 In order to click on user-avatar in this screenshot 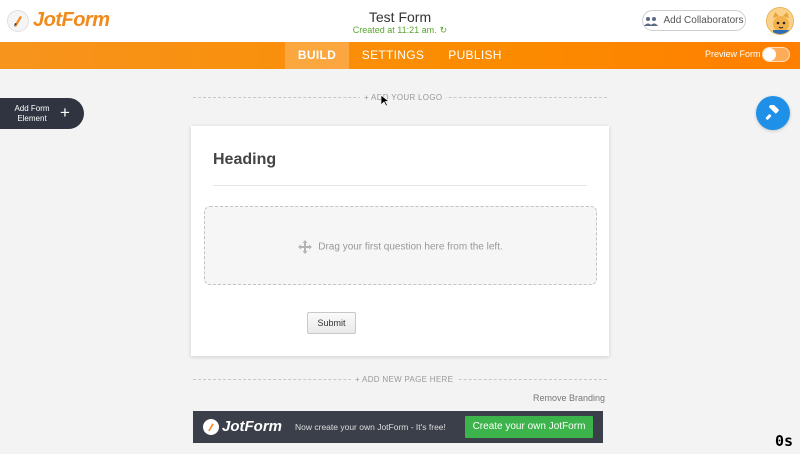, I will do `click(780, 21)`.